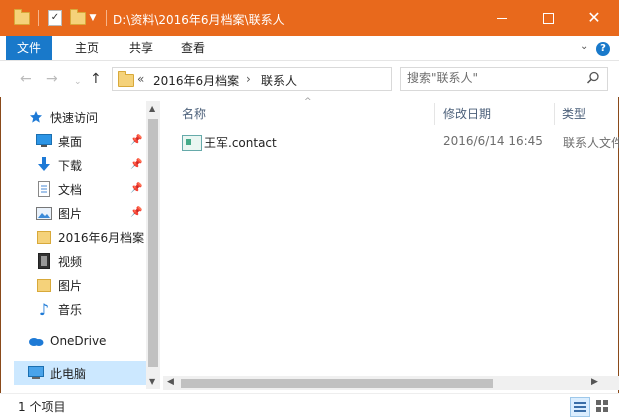 The height and width of the screenshot is (420, 619). What do you see at coordinates (593, 78) in the screenshot?
I see `search-icon` at bounding box center [593, 78].